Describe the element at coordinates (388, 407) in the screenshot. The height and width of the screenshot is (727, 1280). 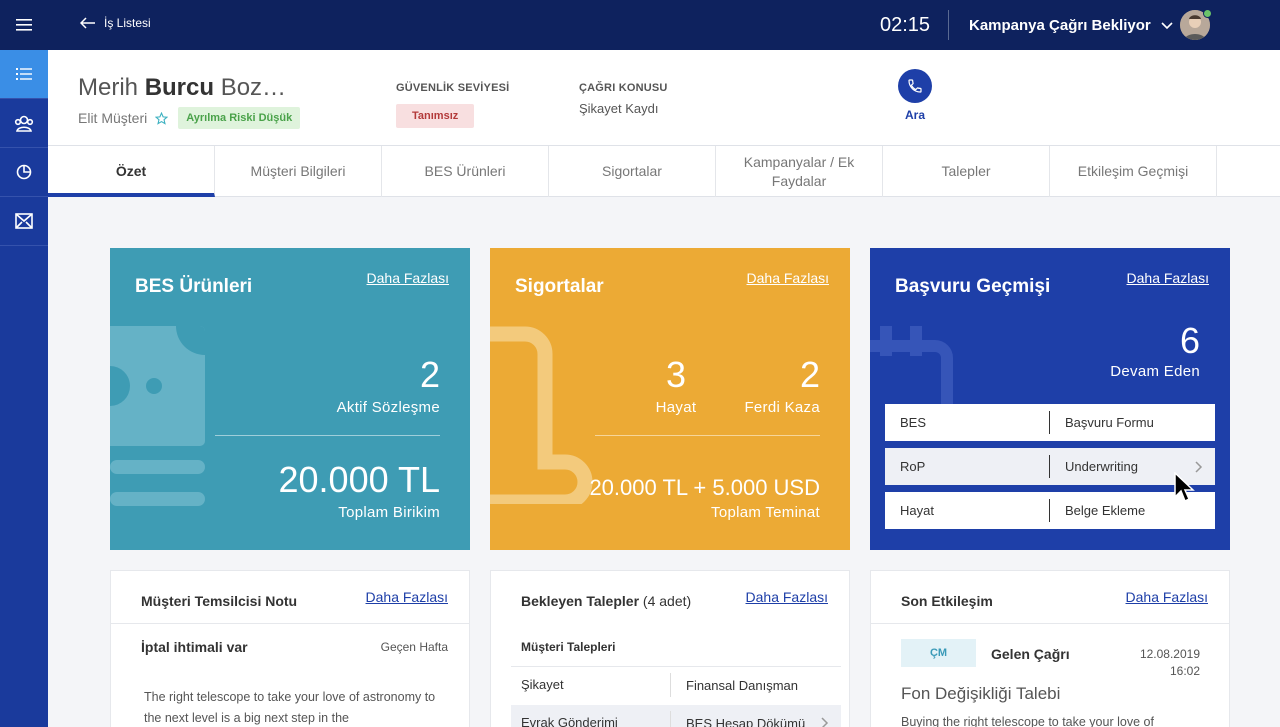
I see `bes-active-label: Aktif Sözleşme` at that location.